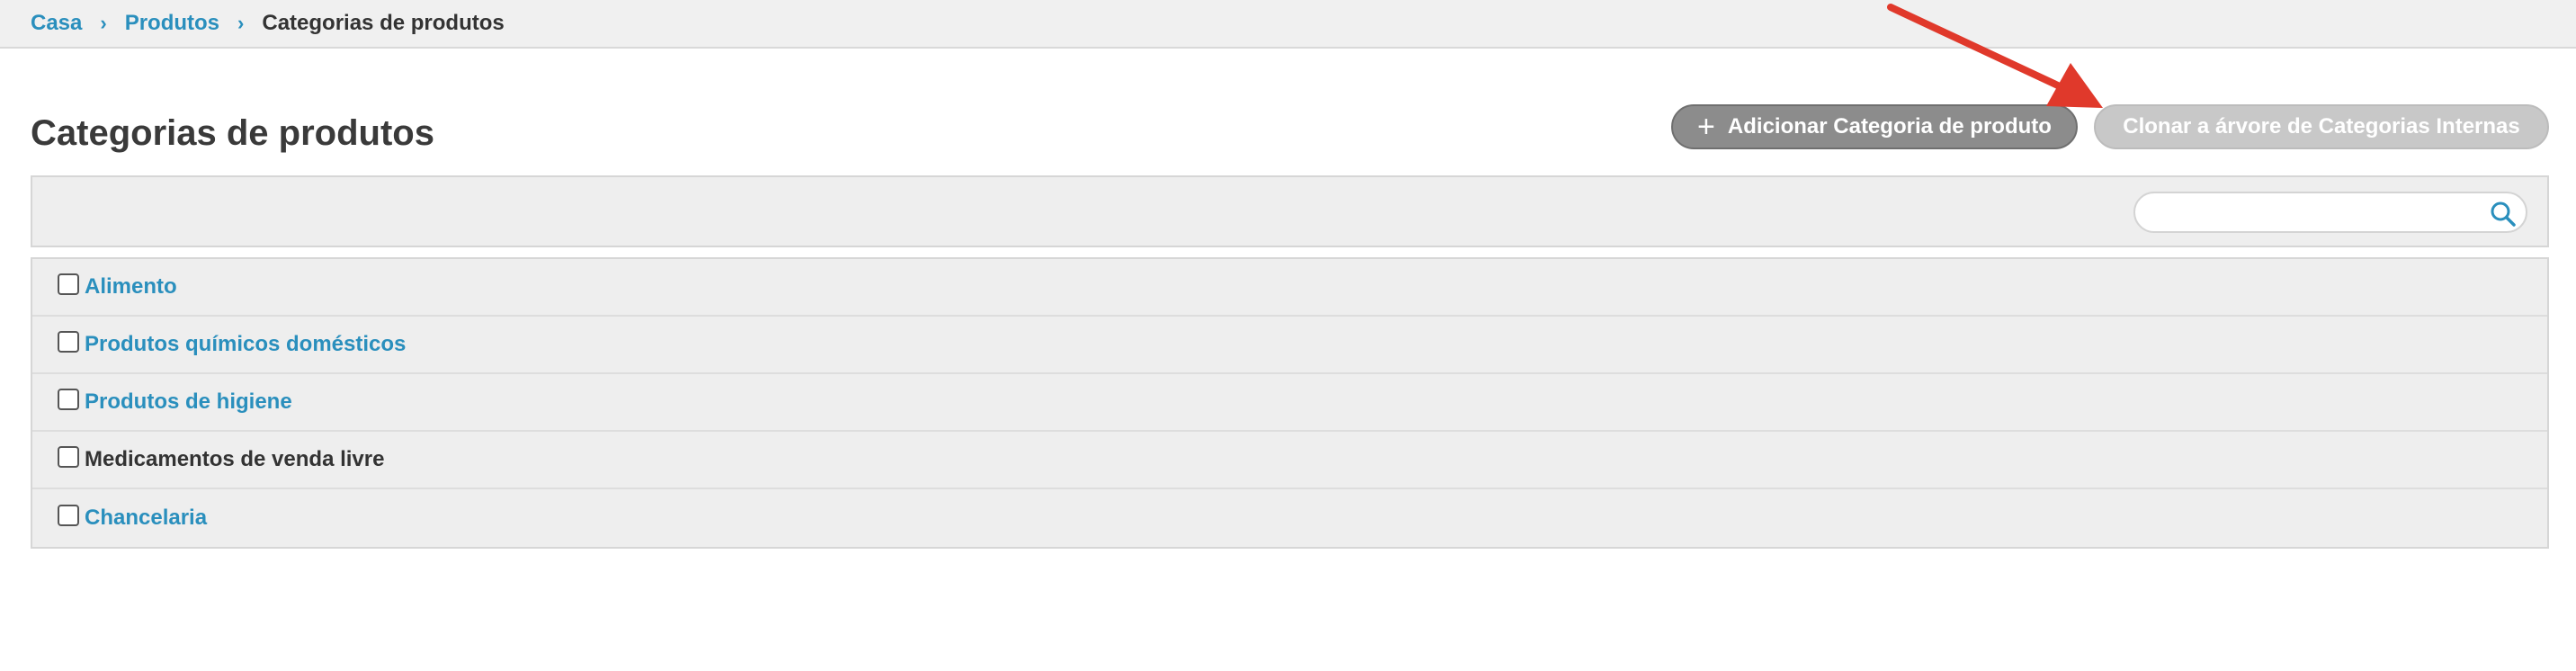 Image resolution: width=2576 pixels, height=671 pixels. I want to click on category-link: Produtos de higiene, so click(188, 402).